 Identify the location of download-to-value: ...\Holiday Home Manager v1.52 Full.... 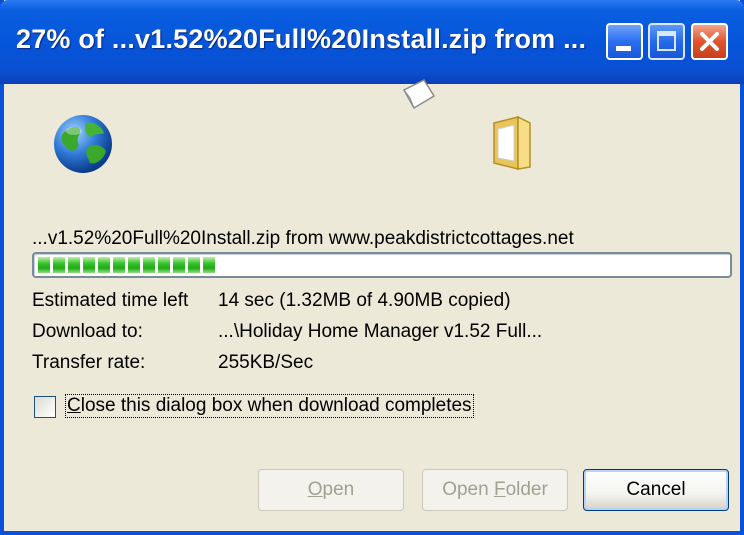
(380, 331).